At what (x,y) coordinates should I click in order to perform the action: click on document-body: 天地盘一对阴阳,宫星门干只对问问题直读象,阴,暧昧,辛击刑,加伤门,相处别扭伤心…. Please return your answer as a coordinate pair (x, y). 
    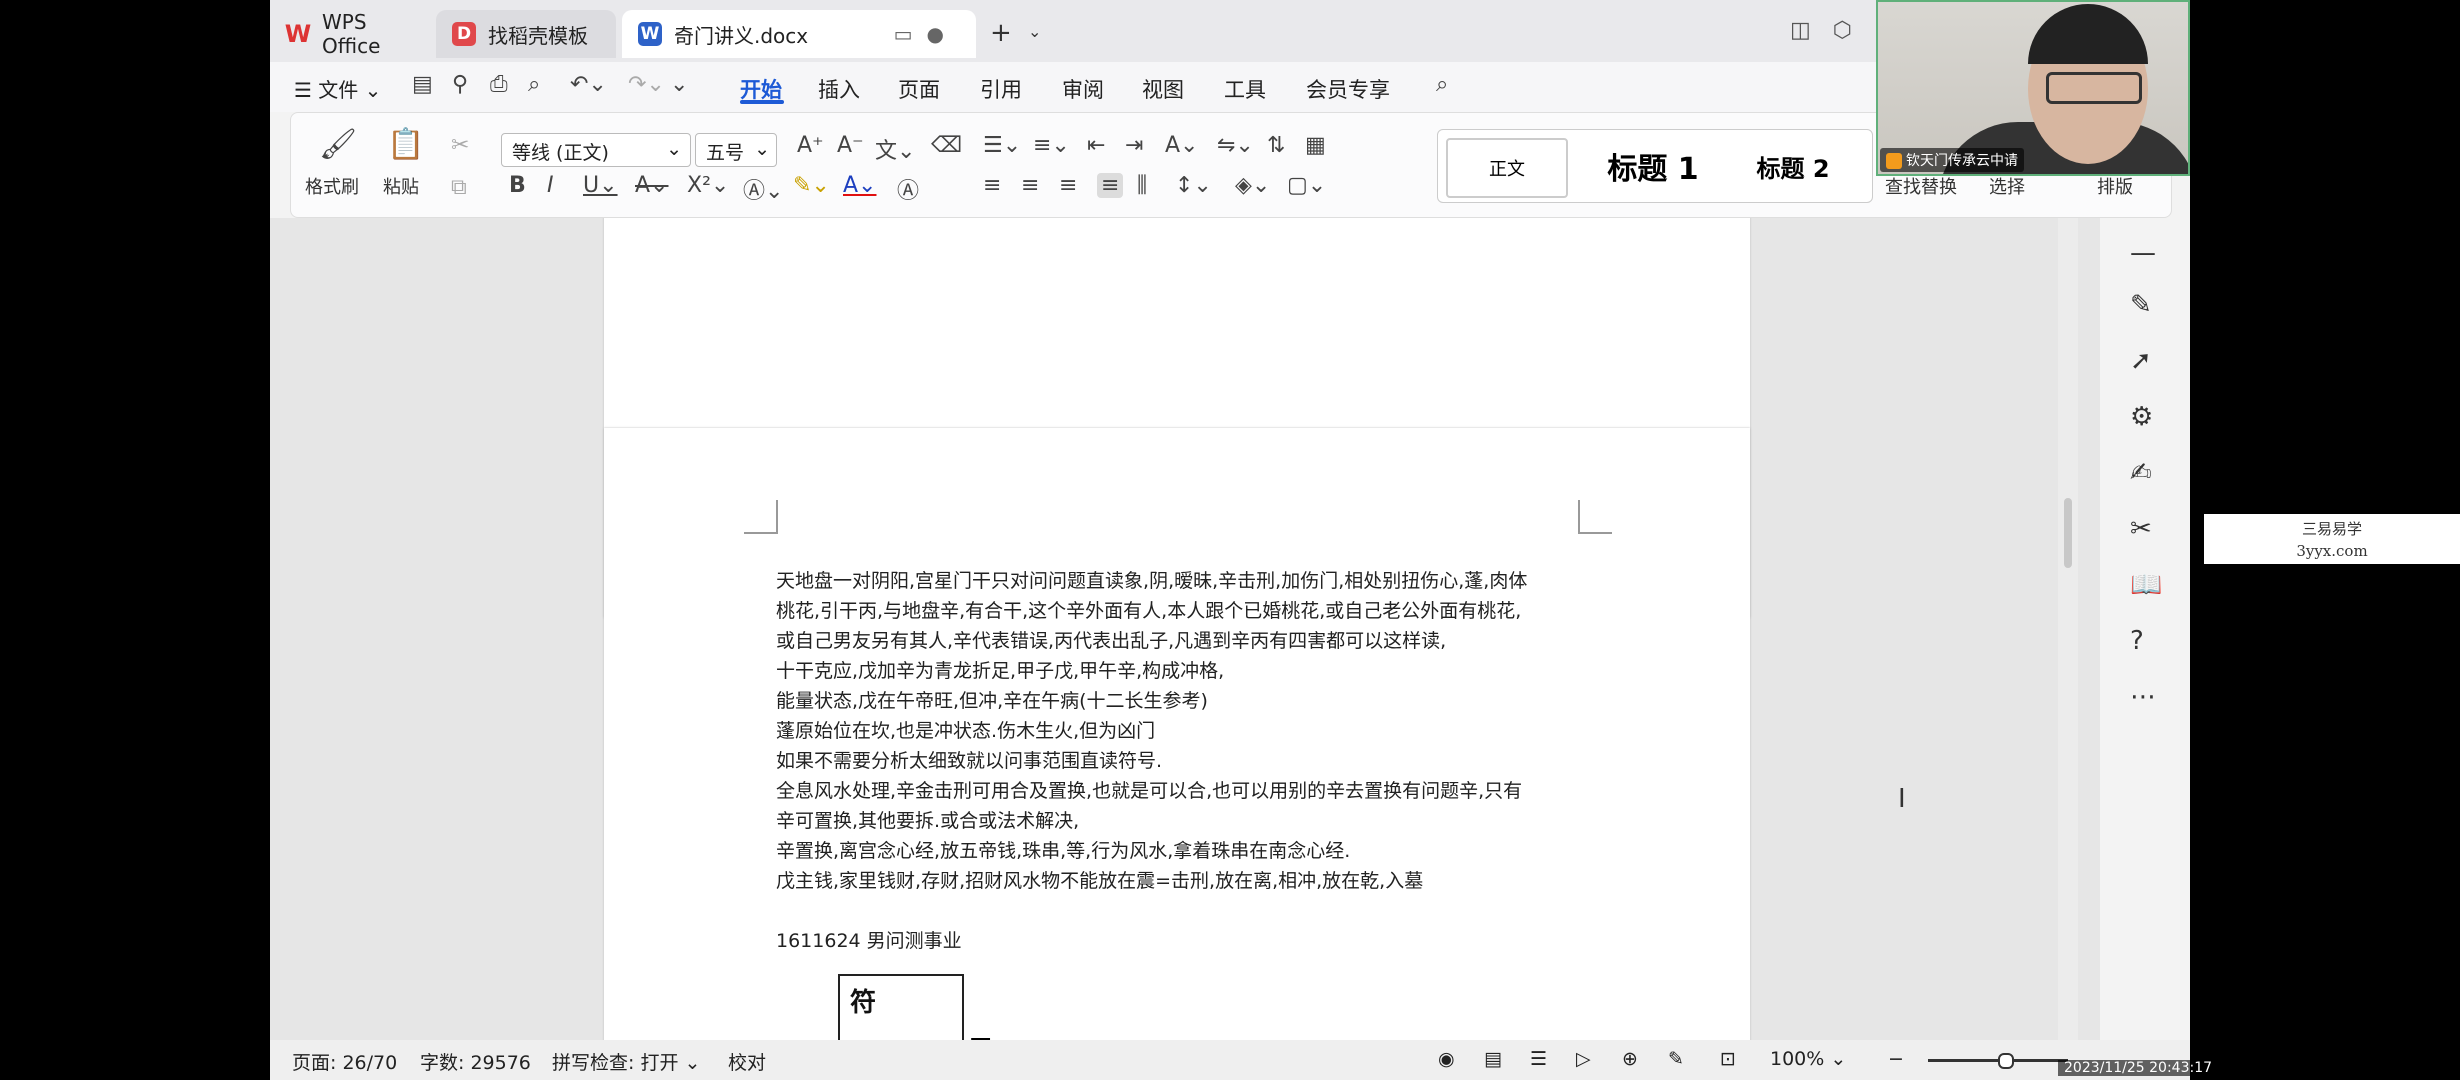
    Looking at the image, I should click on (1176, 761).